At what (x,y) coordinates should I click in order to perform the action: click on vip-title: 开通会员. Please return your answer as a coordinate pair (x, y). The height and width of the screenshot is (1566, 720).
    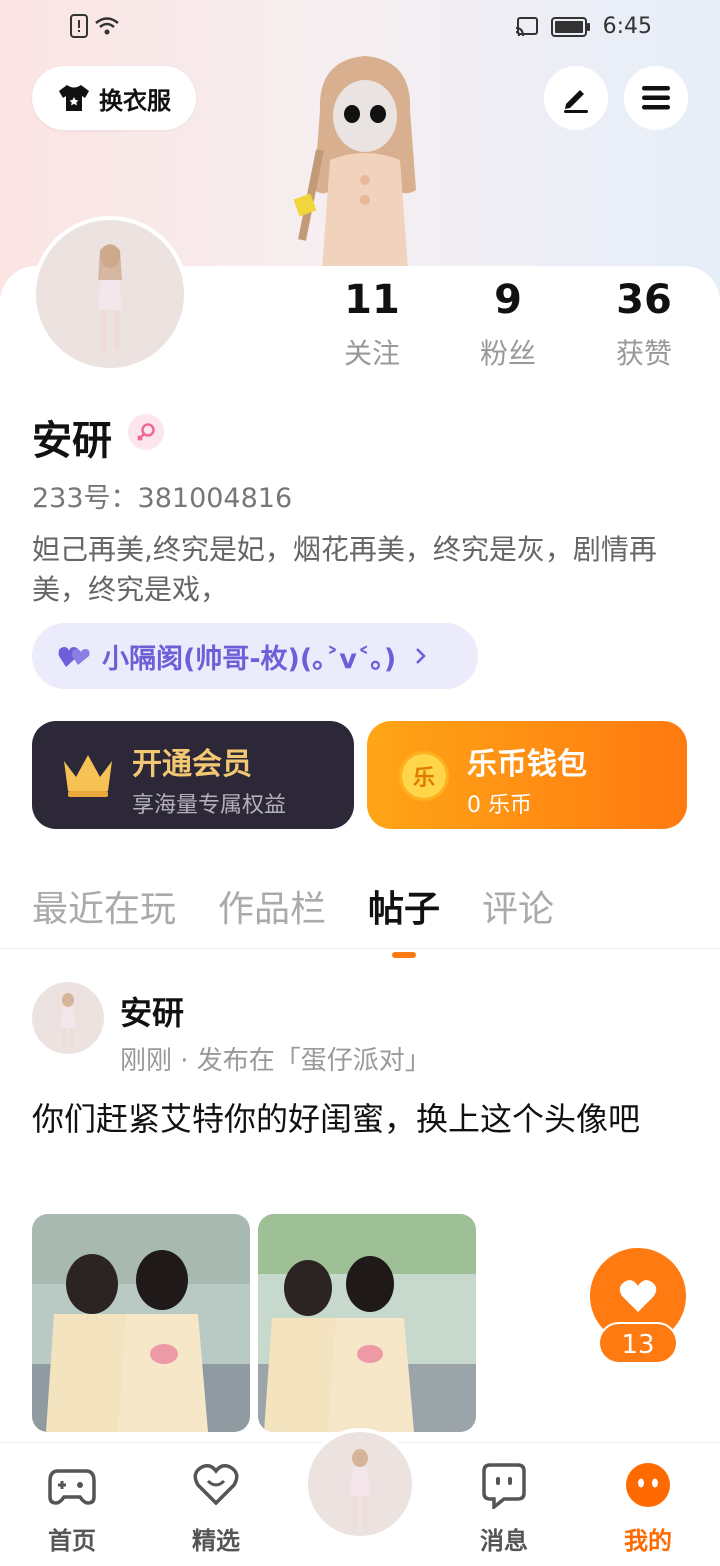
    Looking at the image, I should click on (192, 764).